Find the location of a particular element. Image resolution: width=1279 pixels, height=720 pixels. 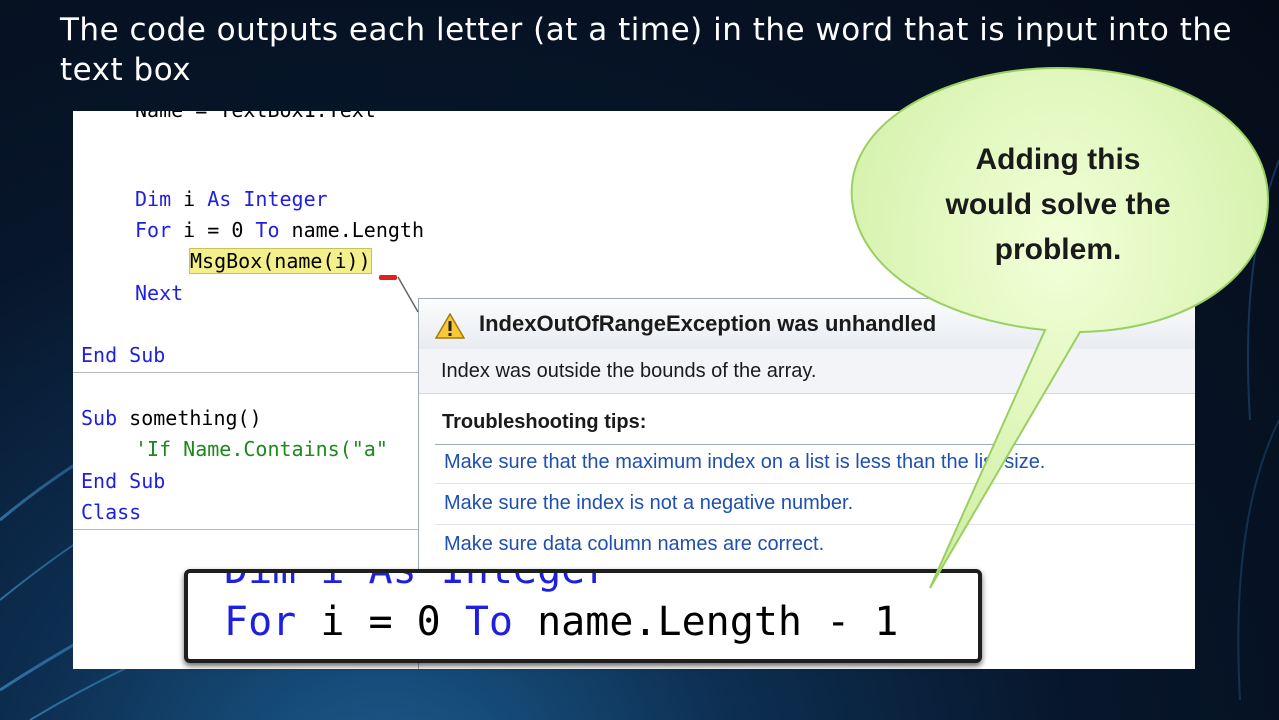

dialog-header: IndexOutOfRangeException was unhandled is located at coordinates (807, 324).